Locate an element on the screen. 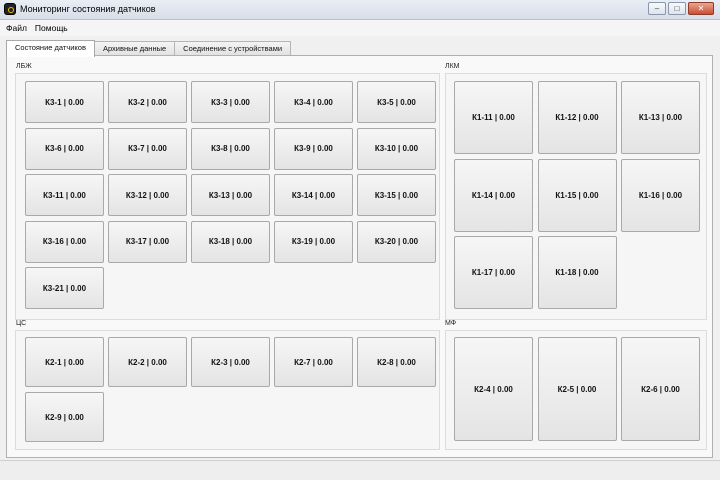 The height and width of the screenshot is (480, 720). sensor-button: К3-1 | 0.00 is located at coordinates (64, 102).